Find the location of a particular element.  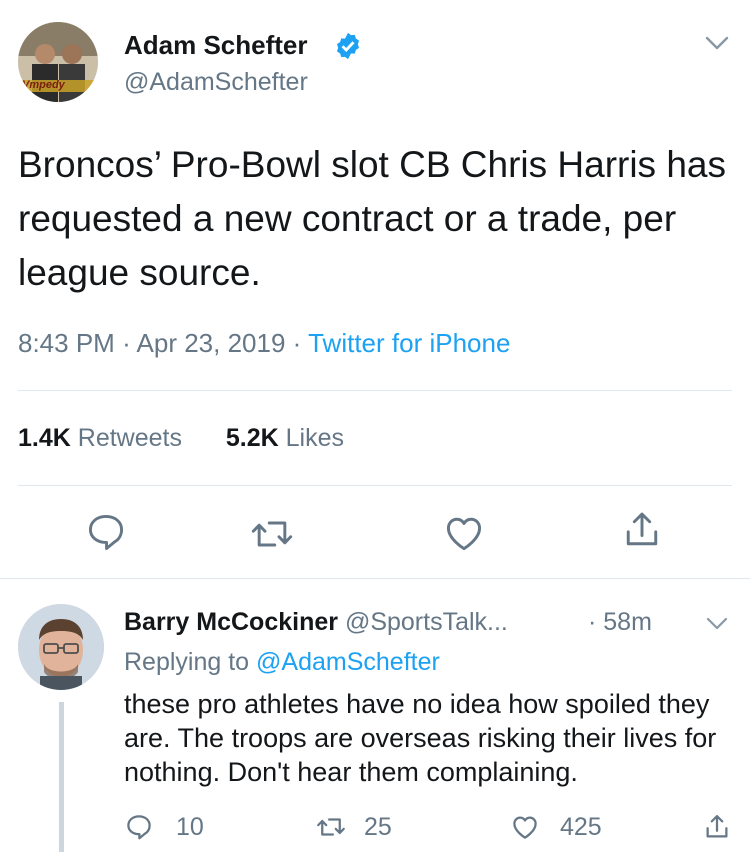

reply-action-like: 425 is located at coordinates (556, 827).